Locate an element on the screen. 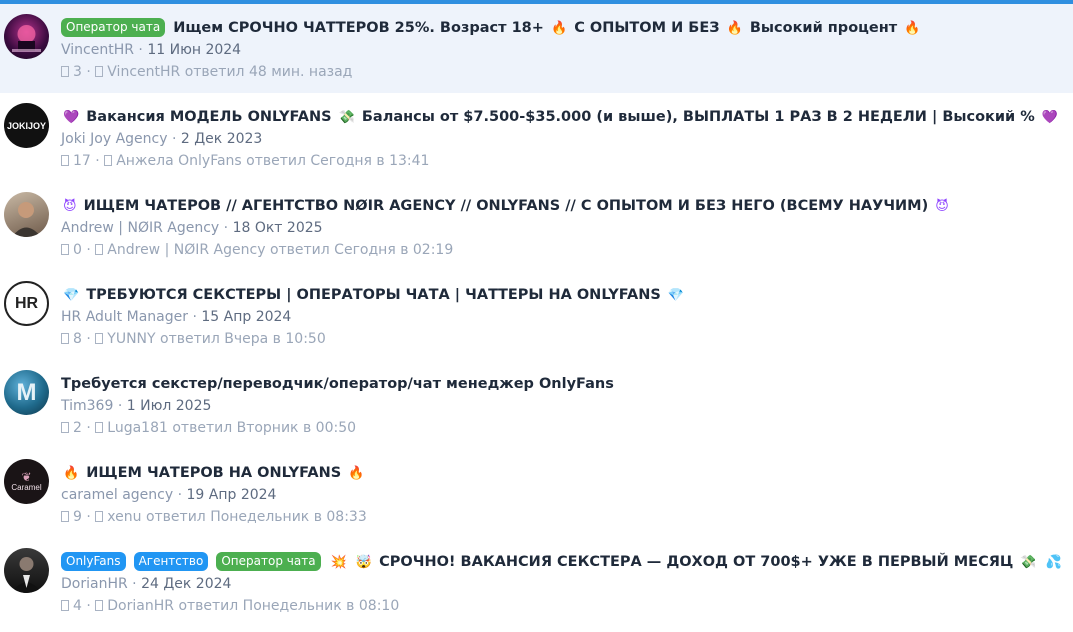 Image resolution: width=1073 pixels, height=632 pixels. thread-date: 18 Окт 2025 is located at coordinates (278, 228).